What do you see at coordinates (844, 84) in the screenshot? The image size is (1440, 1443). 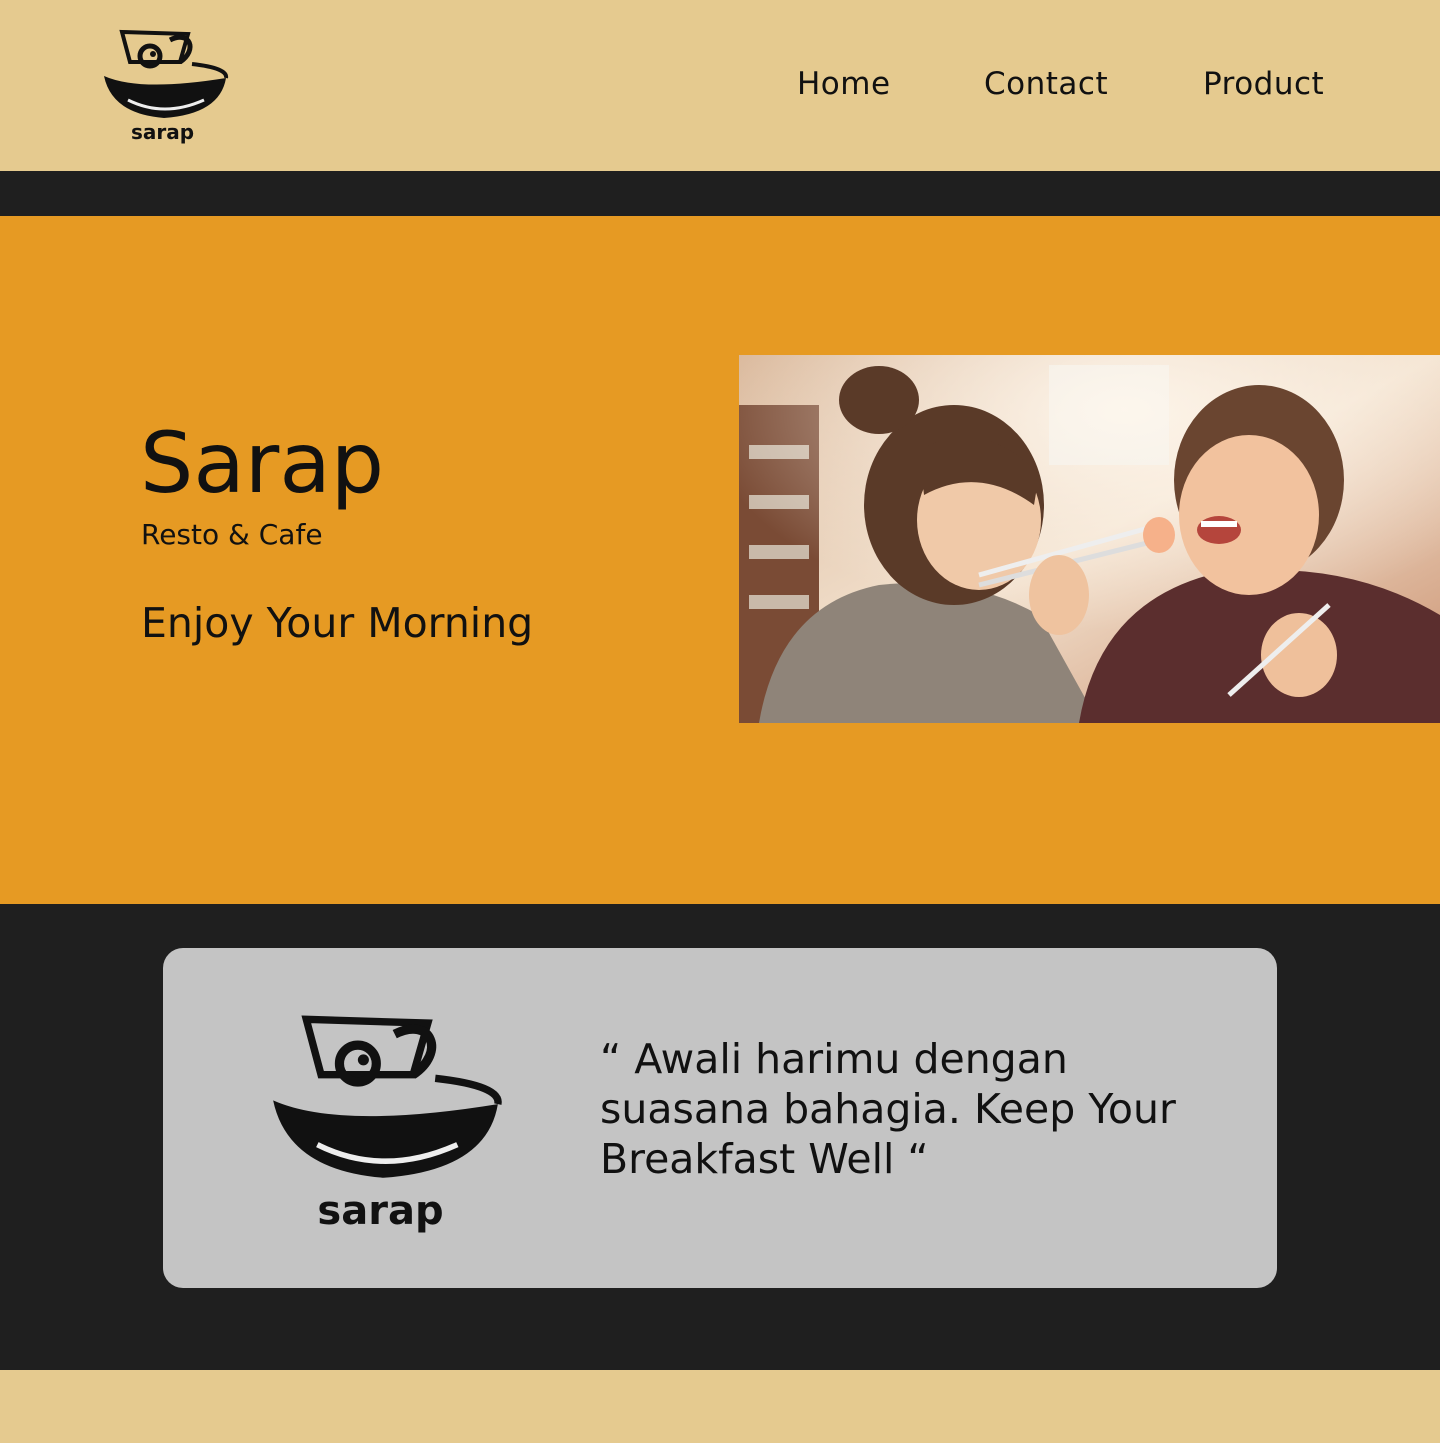 I see `nav-home-link: Home` at bounding box center [844, 84].